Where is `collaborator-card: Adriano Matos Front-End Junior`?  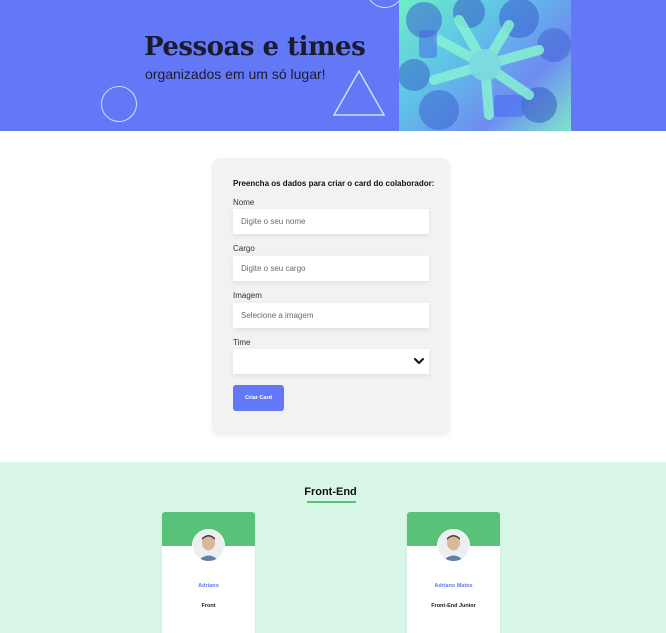
collaborator-card: Adriano Matos Front-End Junior is located at coordinates (453, 572).